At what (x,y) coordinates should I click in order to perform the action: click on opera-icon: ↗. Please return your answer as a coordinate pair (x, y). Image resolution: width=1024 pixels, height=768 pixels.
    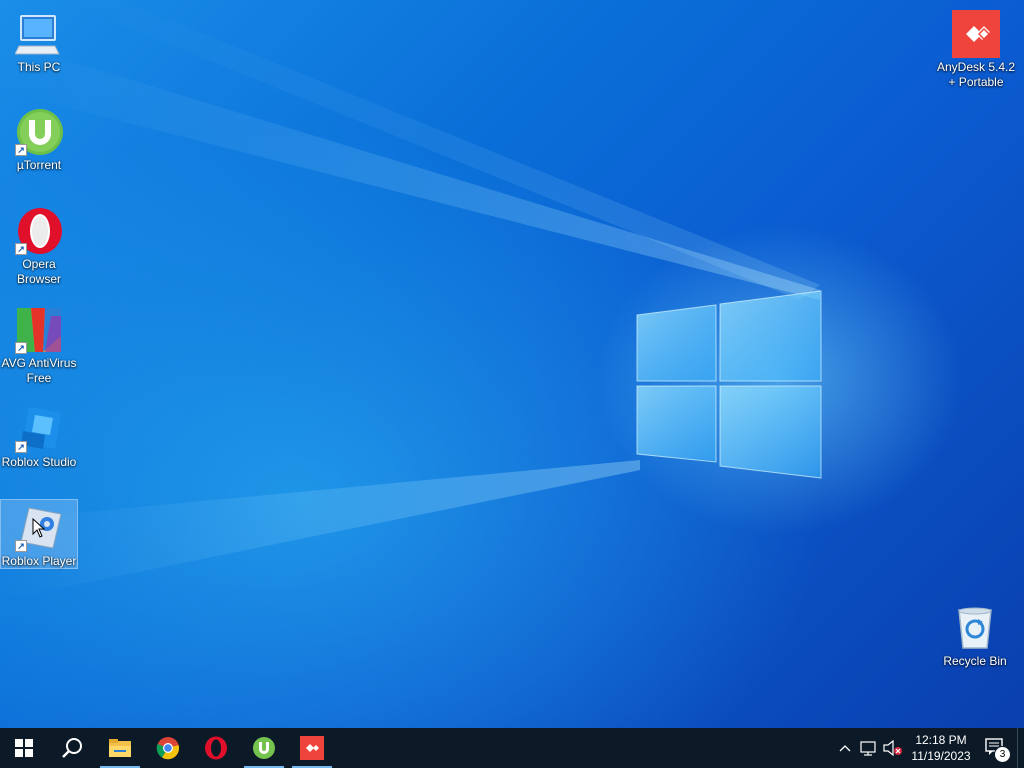
    Looking at the image, I should click on (39, 231).